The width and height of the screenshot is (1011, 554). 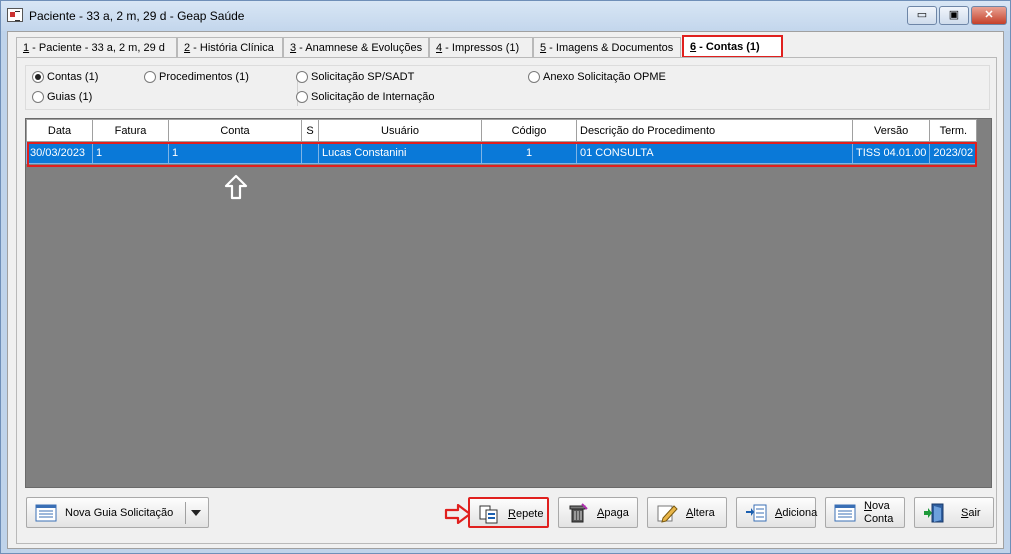 I want to click on add-row-icon, so click(x=756, y=513).